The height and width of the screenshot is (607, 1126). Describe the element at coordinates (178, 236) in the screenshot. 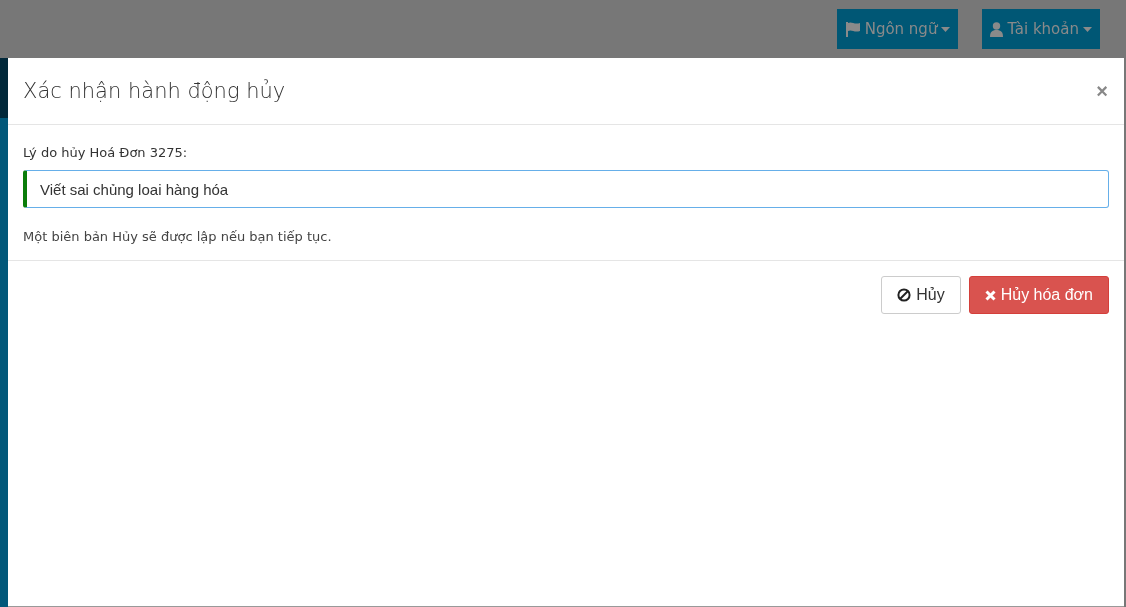

I see `info-text: Một biên bản Hủy sẽ được lập nếu bạn tiếp tục.` at that location.